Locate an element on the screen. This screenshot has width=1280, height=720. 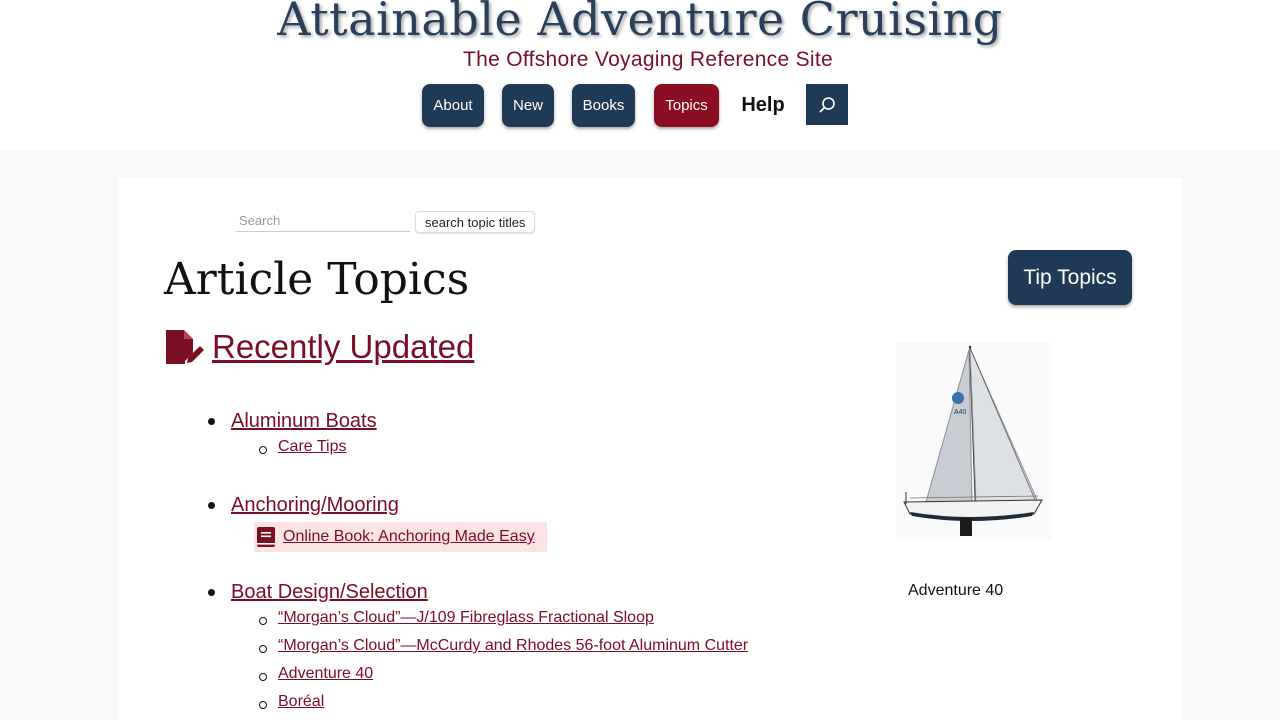
sailboat-illustration: A40 is located at coordinates (973, 440).